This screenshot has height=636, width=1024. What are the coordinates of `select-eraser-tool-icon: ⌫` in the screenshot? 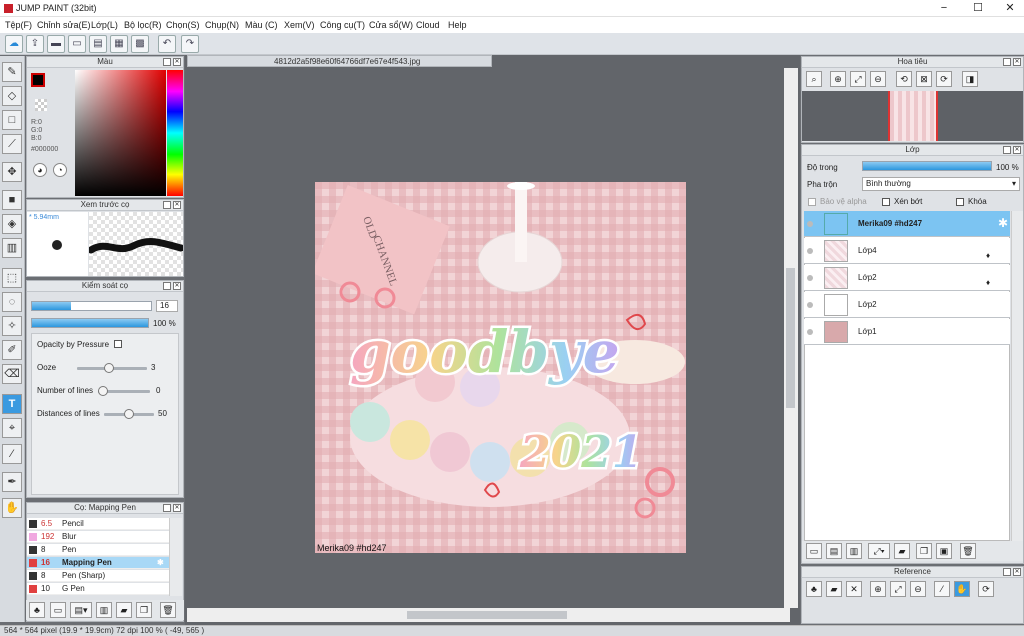 It's located at (12, 374).